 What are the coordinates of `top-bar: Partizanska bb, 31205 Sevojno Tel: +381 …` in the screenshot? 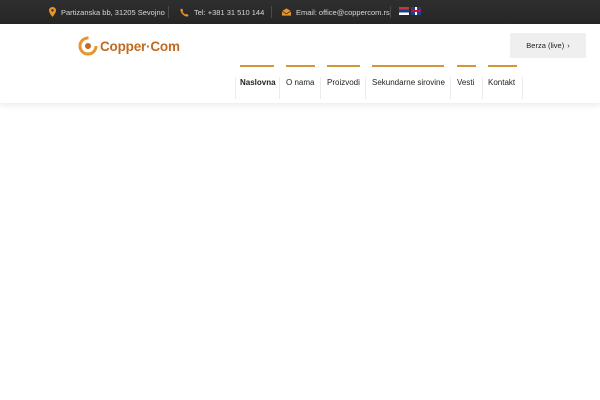 It's located at (300, 12).